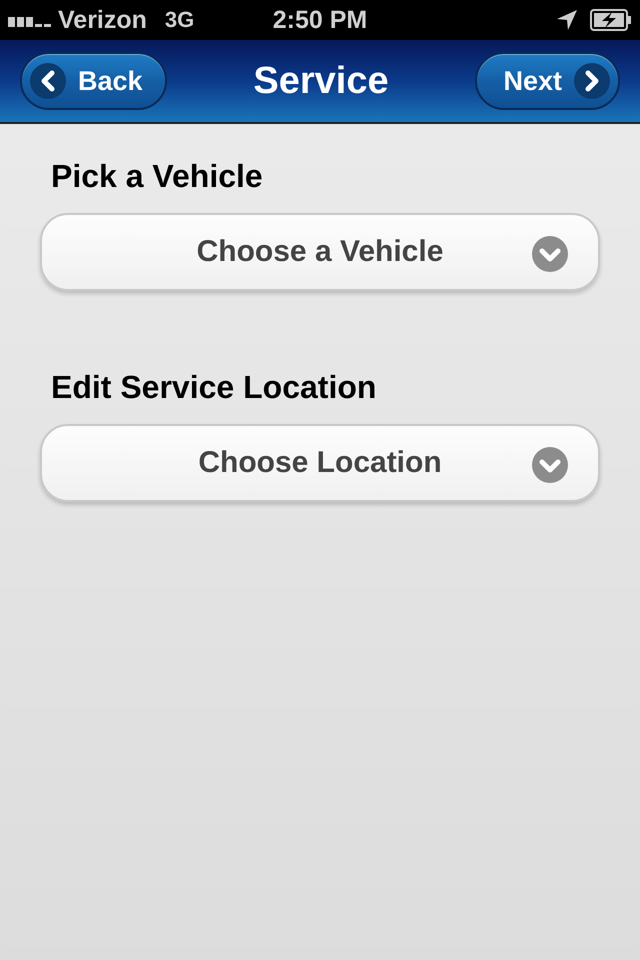  I want to click on screen-title: Service, so click(321, 81).